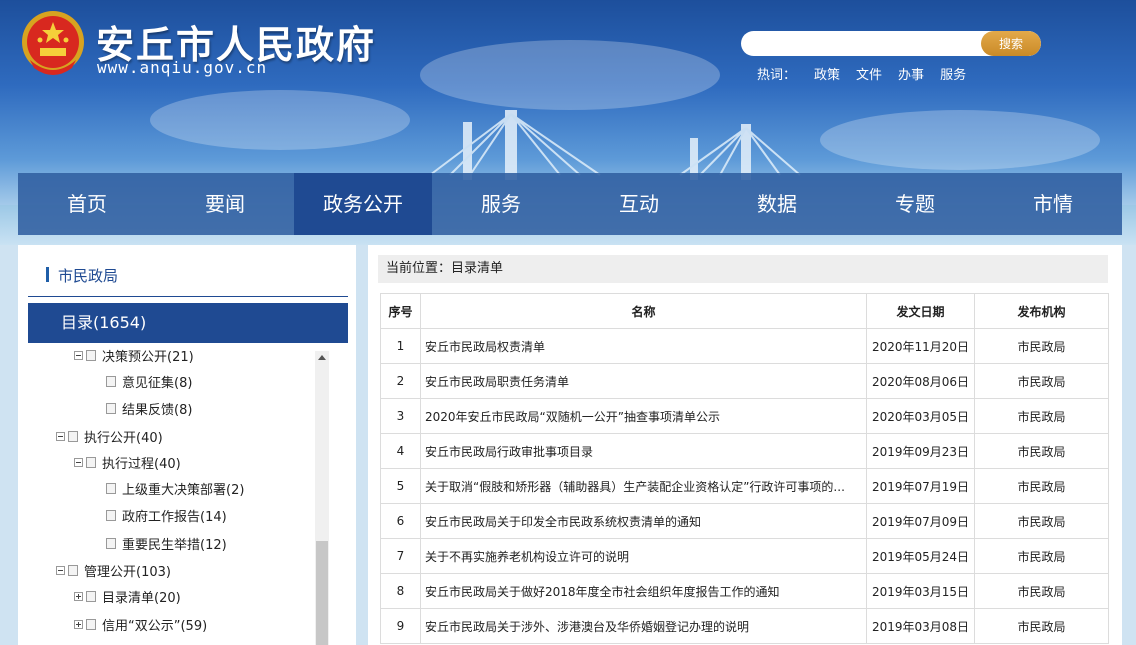  What do you see at coordinates (869, 73) in the screenshot?
I see `hot-word-file: 文件` at bounding box center [869, 73].